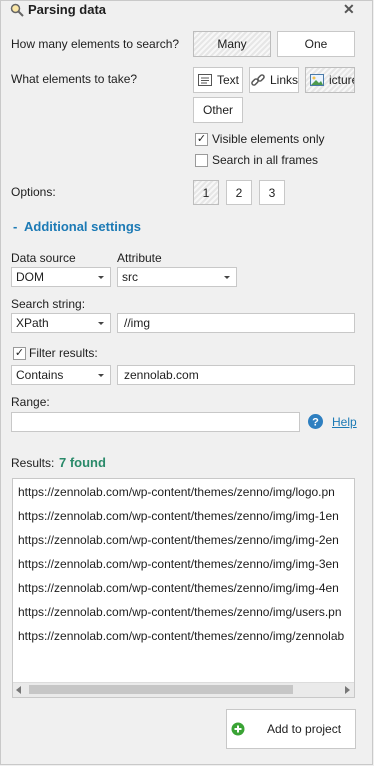 The image size is (374, 766). I want to click on panel-title: Parsing data, so click(67, 9).